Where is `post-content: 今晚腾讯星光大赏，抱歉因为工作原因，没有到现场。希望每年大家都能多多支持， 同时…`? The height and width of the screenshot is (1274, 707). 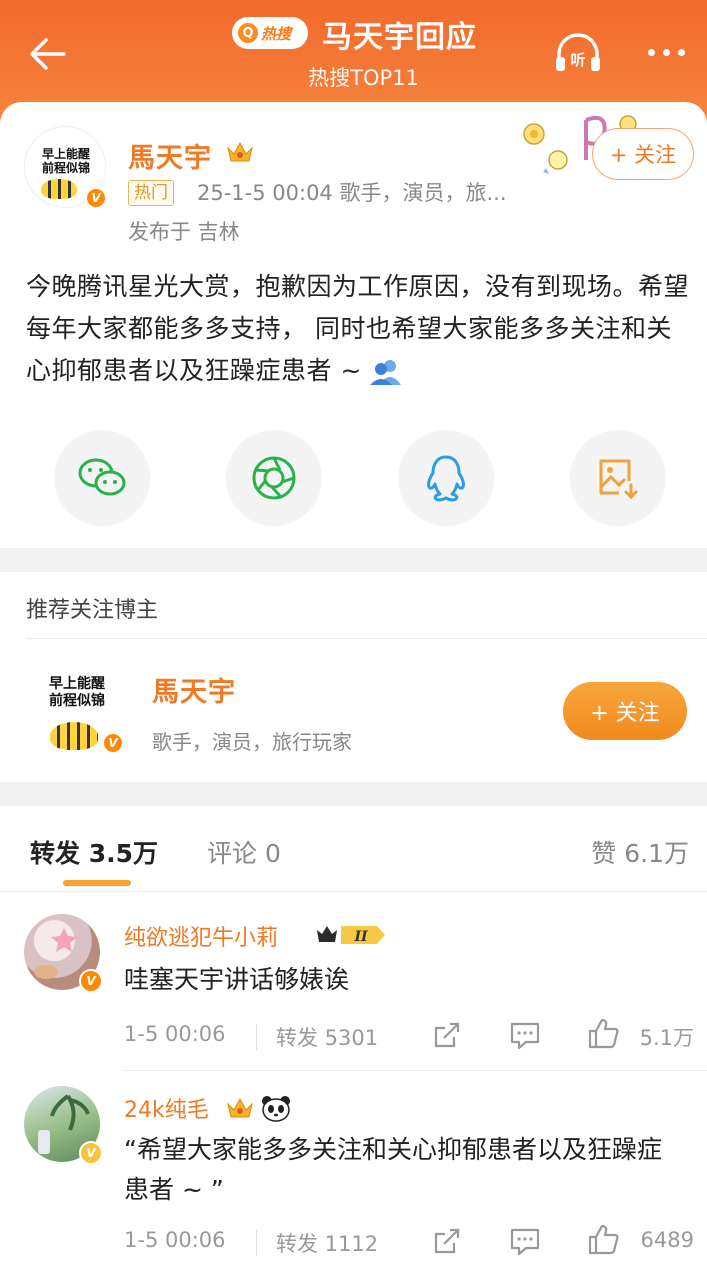
post-content: 今晚腾讯星光大赏，抱歉因为工作原因，没有到现场。希望每年大家都能多多支持， 同时… is located at coordinates (360, 329).